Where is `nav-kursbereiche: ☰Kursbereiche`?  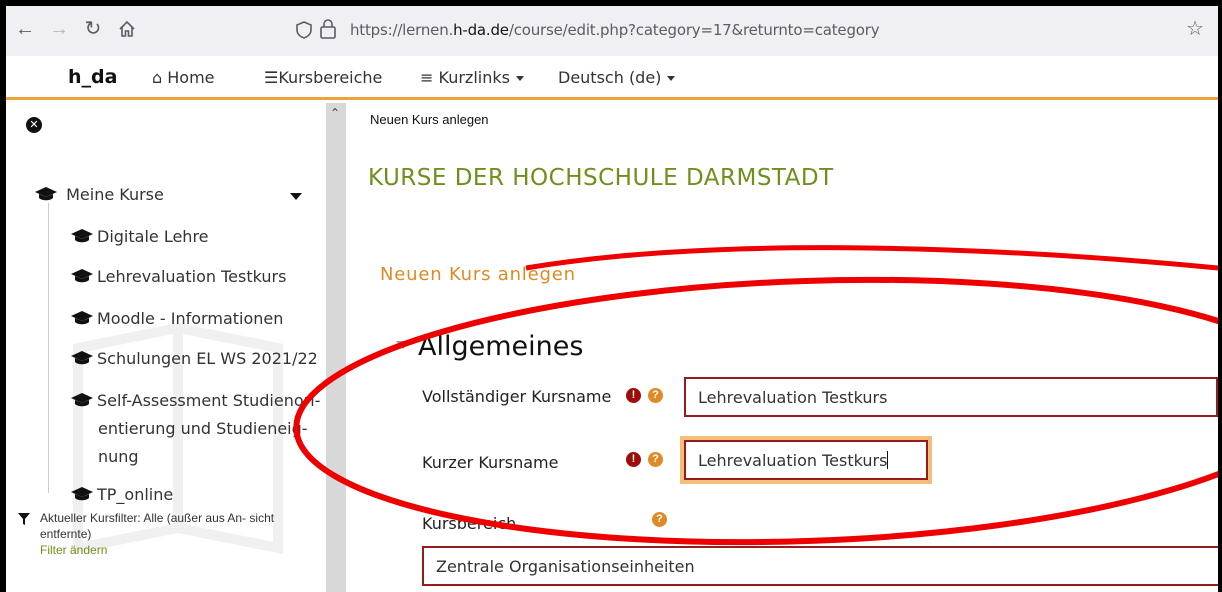 nav-kursbereiche: ☰Kursbereiche is located at coordinates (323, 77).